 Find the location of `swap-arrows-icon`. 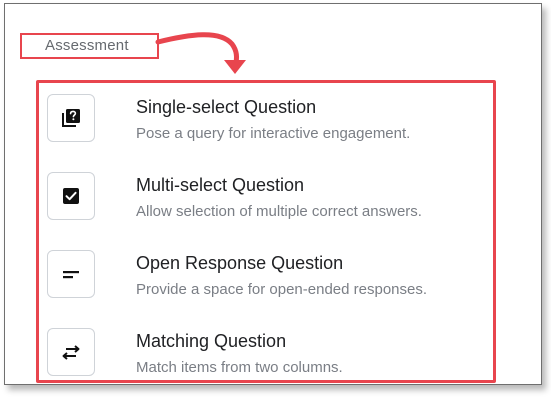

swap-arrows-icon is located at coordinates (71, 352).